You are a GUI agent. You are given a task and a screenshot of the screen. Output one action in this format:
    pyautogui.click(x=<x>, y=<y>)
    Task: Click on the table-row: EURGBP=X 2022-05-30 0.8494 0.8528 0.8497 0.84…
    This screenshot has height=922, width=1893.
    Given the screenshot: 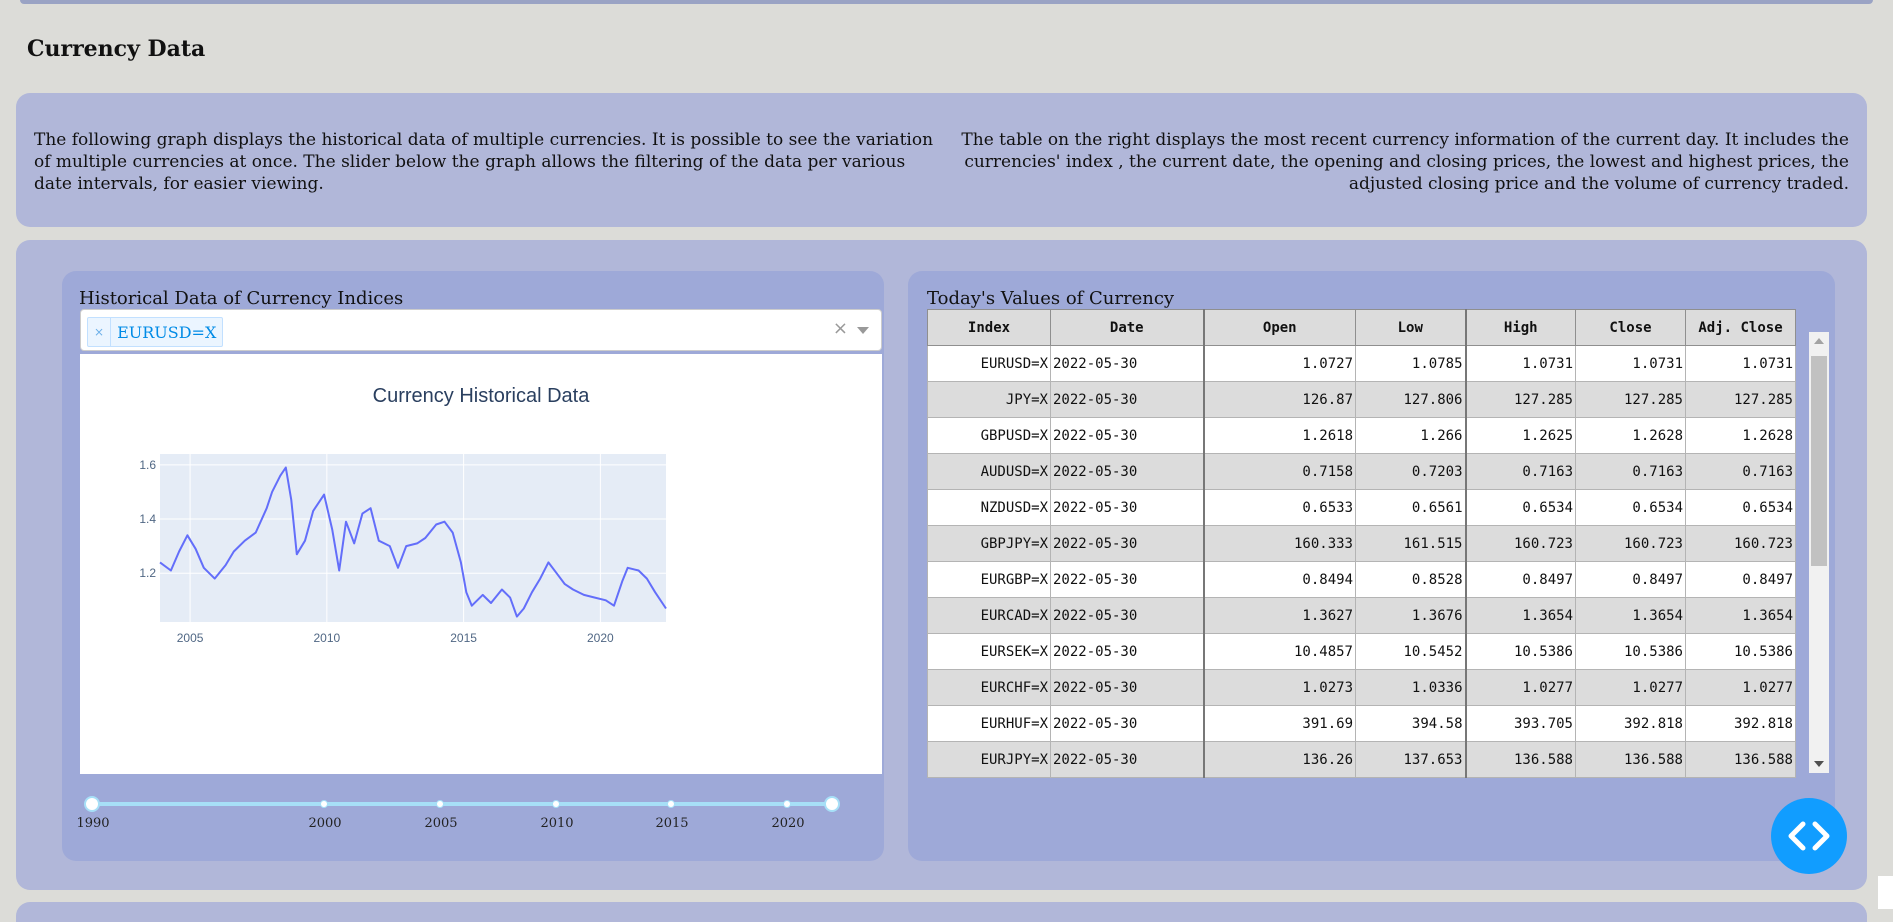 What is the action you would take?
    pyautogui.click(x=1361, y=579)
    